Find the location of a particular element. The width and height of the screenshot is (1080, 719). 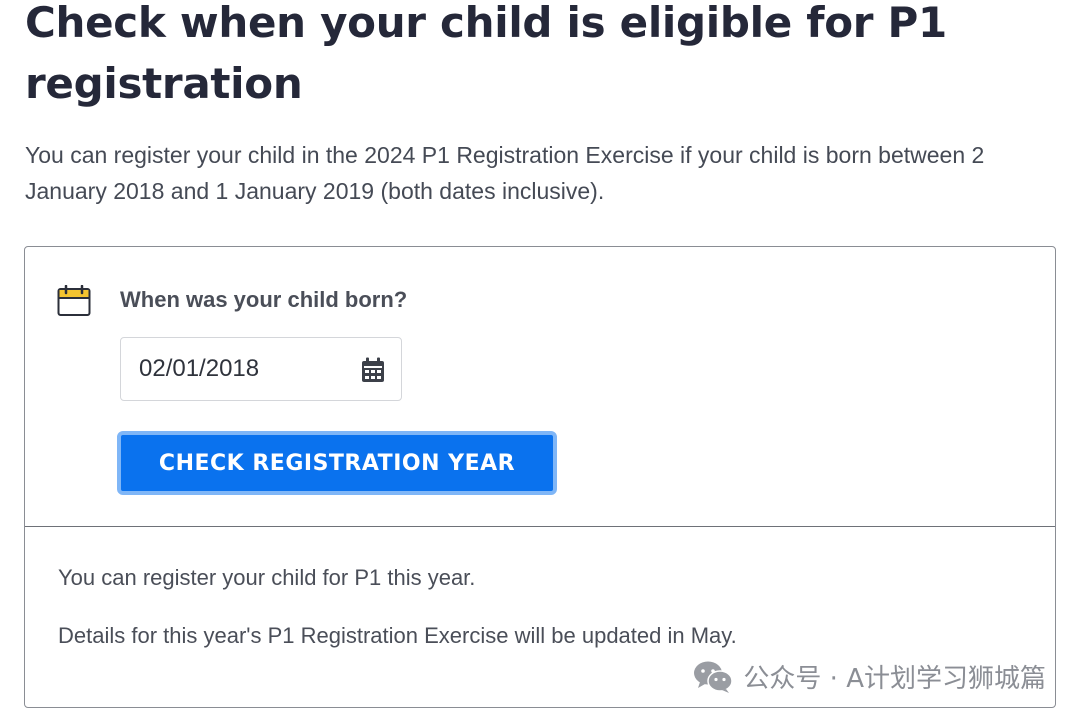

date-picker-icon is located at coordinates (373, 370).